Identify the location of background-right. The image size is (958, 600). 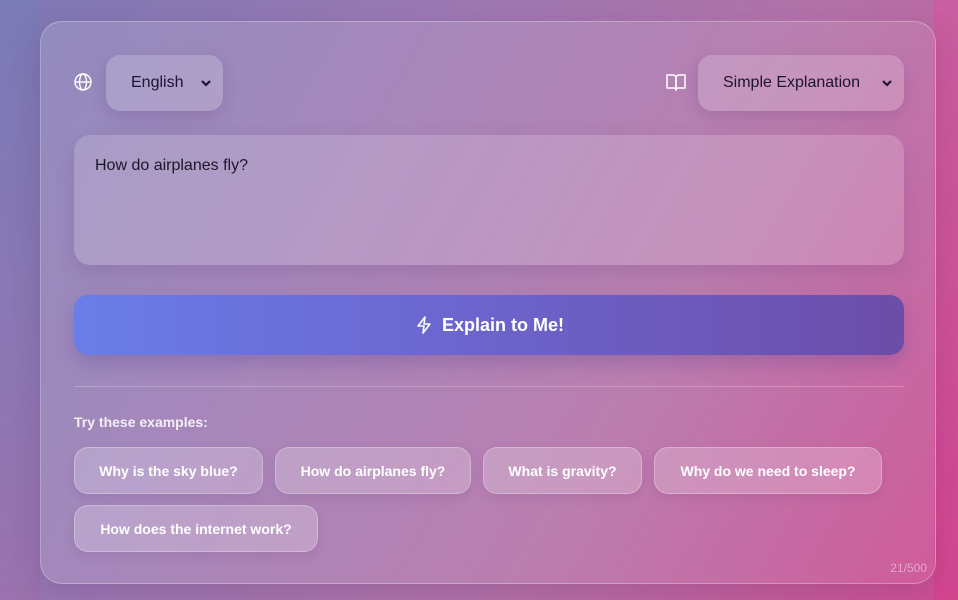
(946, 300).